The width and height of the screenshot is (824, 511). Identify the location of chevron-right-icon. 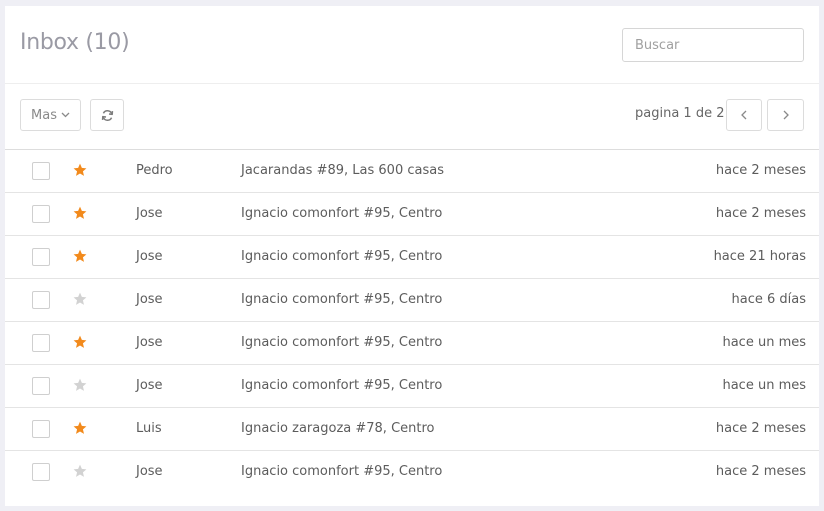
(786, 115).